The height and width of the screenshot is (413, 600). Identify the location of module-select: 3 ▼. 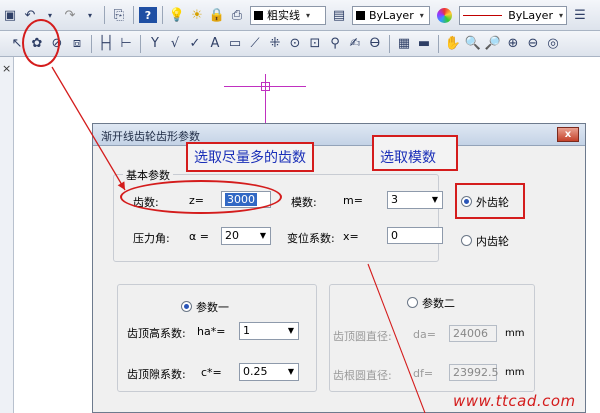
(415, 200).